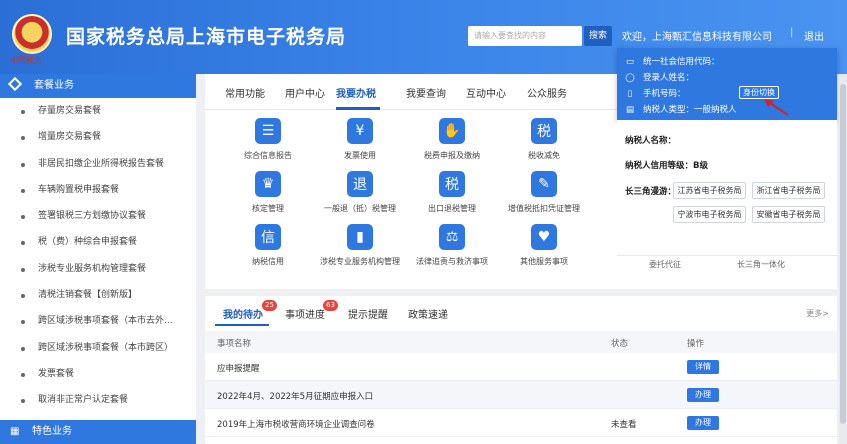  Describe the element at coordinates (88, 242) in the screenshot. I see `sidebar-item-label: 税（费）种综合申报套餐` at that location.